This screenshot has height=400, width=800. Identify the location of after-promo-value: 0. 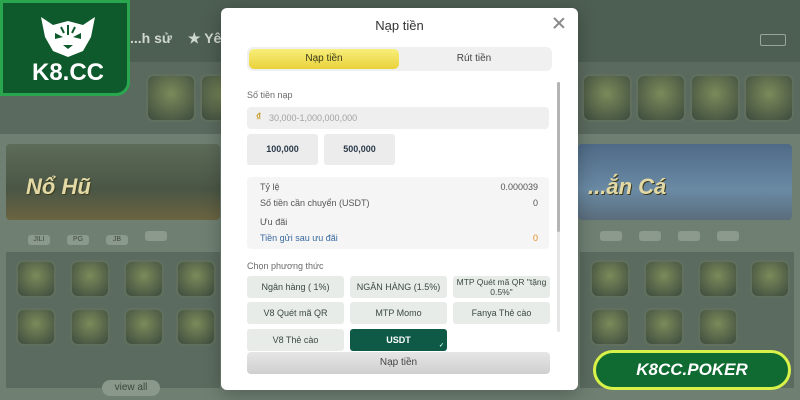
(535, 238).